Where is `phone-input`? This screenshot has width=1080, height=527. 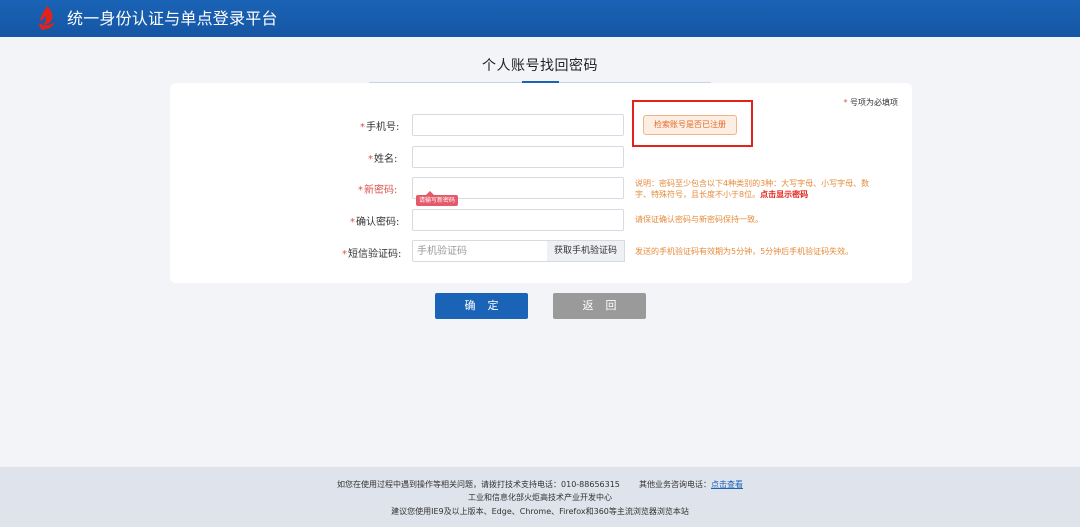 phone-input is located at coordinates (518, 125).